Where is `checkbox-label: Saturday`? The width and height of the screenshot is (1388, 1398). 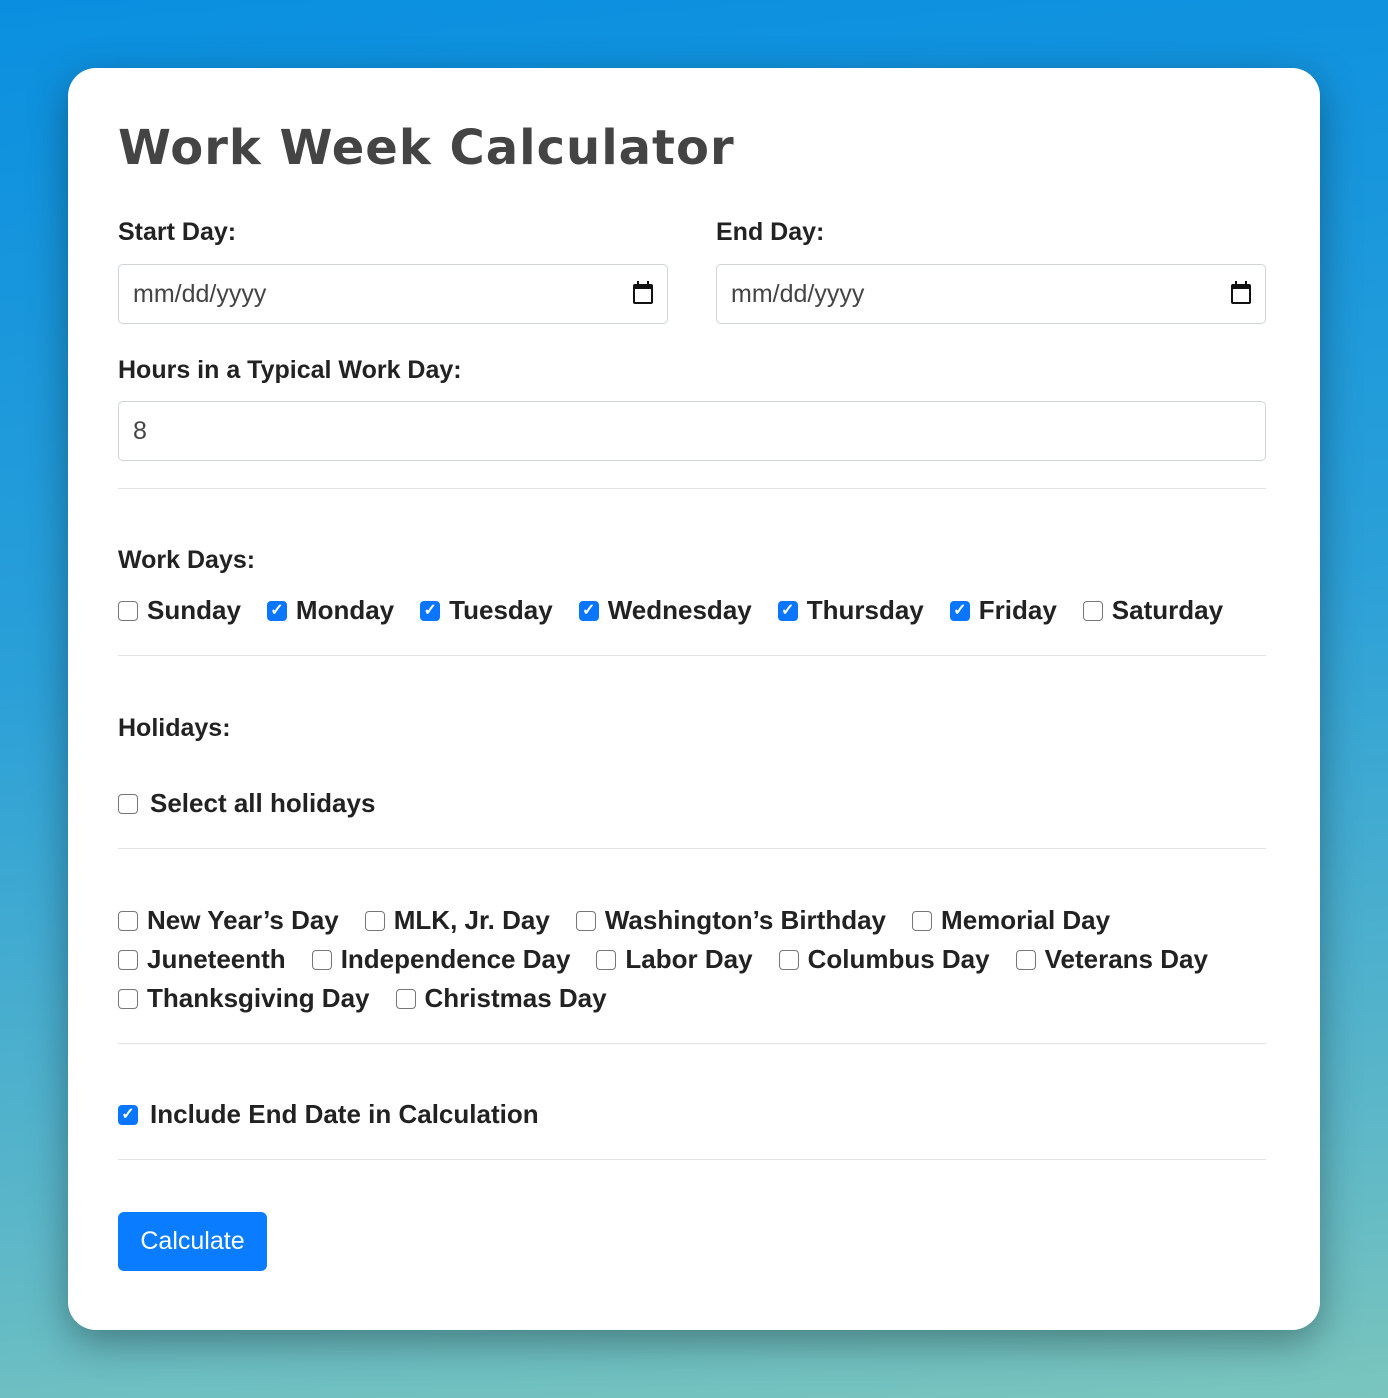 checkbox-label: Saturday is located at coordinates (1167, 610).